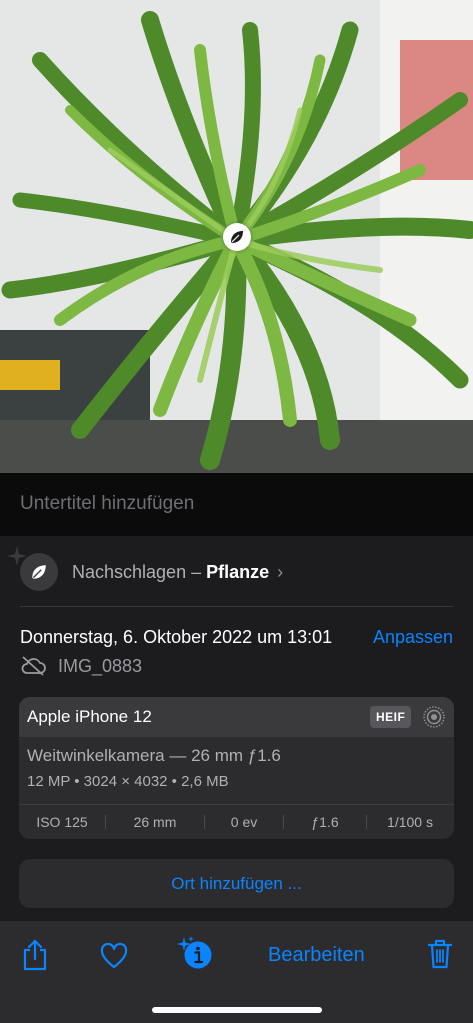 This screenshot has width=473, height=1023. What do you see at coordinates (33, 666) in the screenshot?
I see `cloud-off-icon` at bounding box center [33, 666].